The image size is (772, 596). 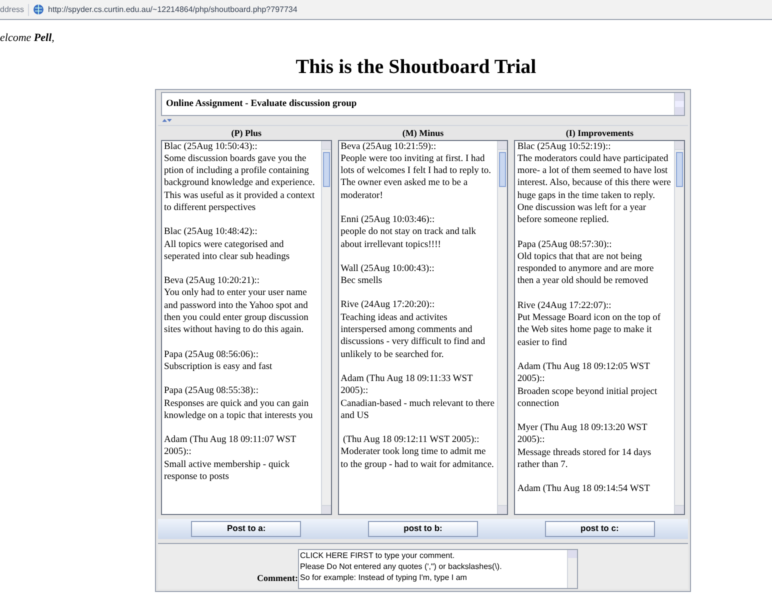 What do you see at coordinates (378, 555) in the screenshot?
I see `comment-text: CLICK HERE FIRST to type your comment.` at bounding box center [378, 555].